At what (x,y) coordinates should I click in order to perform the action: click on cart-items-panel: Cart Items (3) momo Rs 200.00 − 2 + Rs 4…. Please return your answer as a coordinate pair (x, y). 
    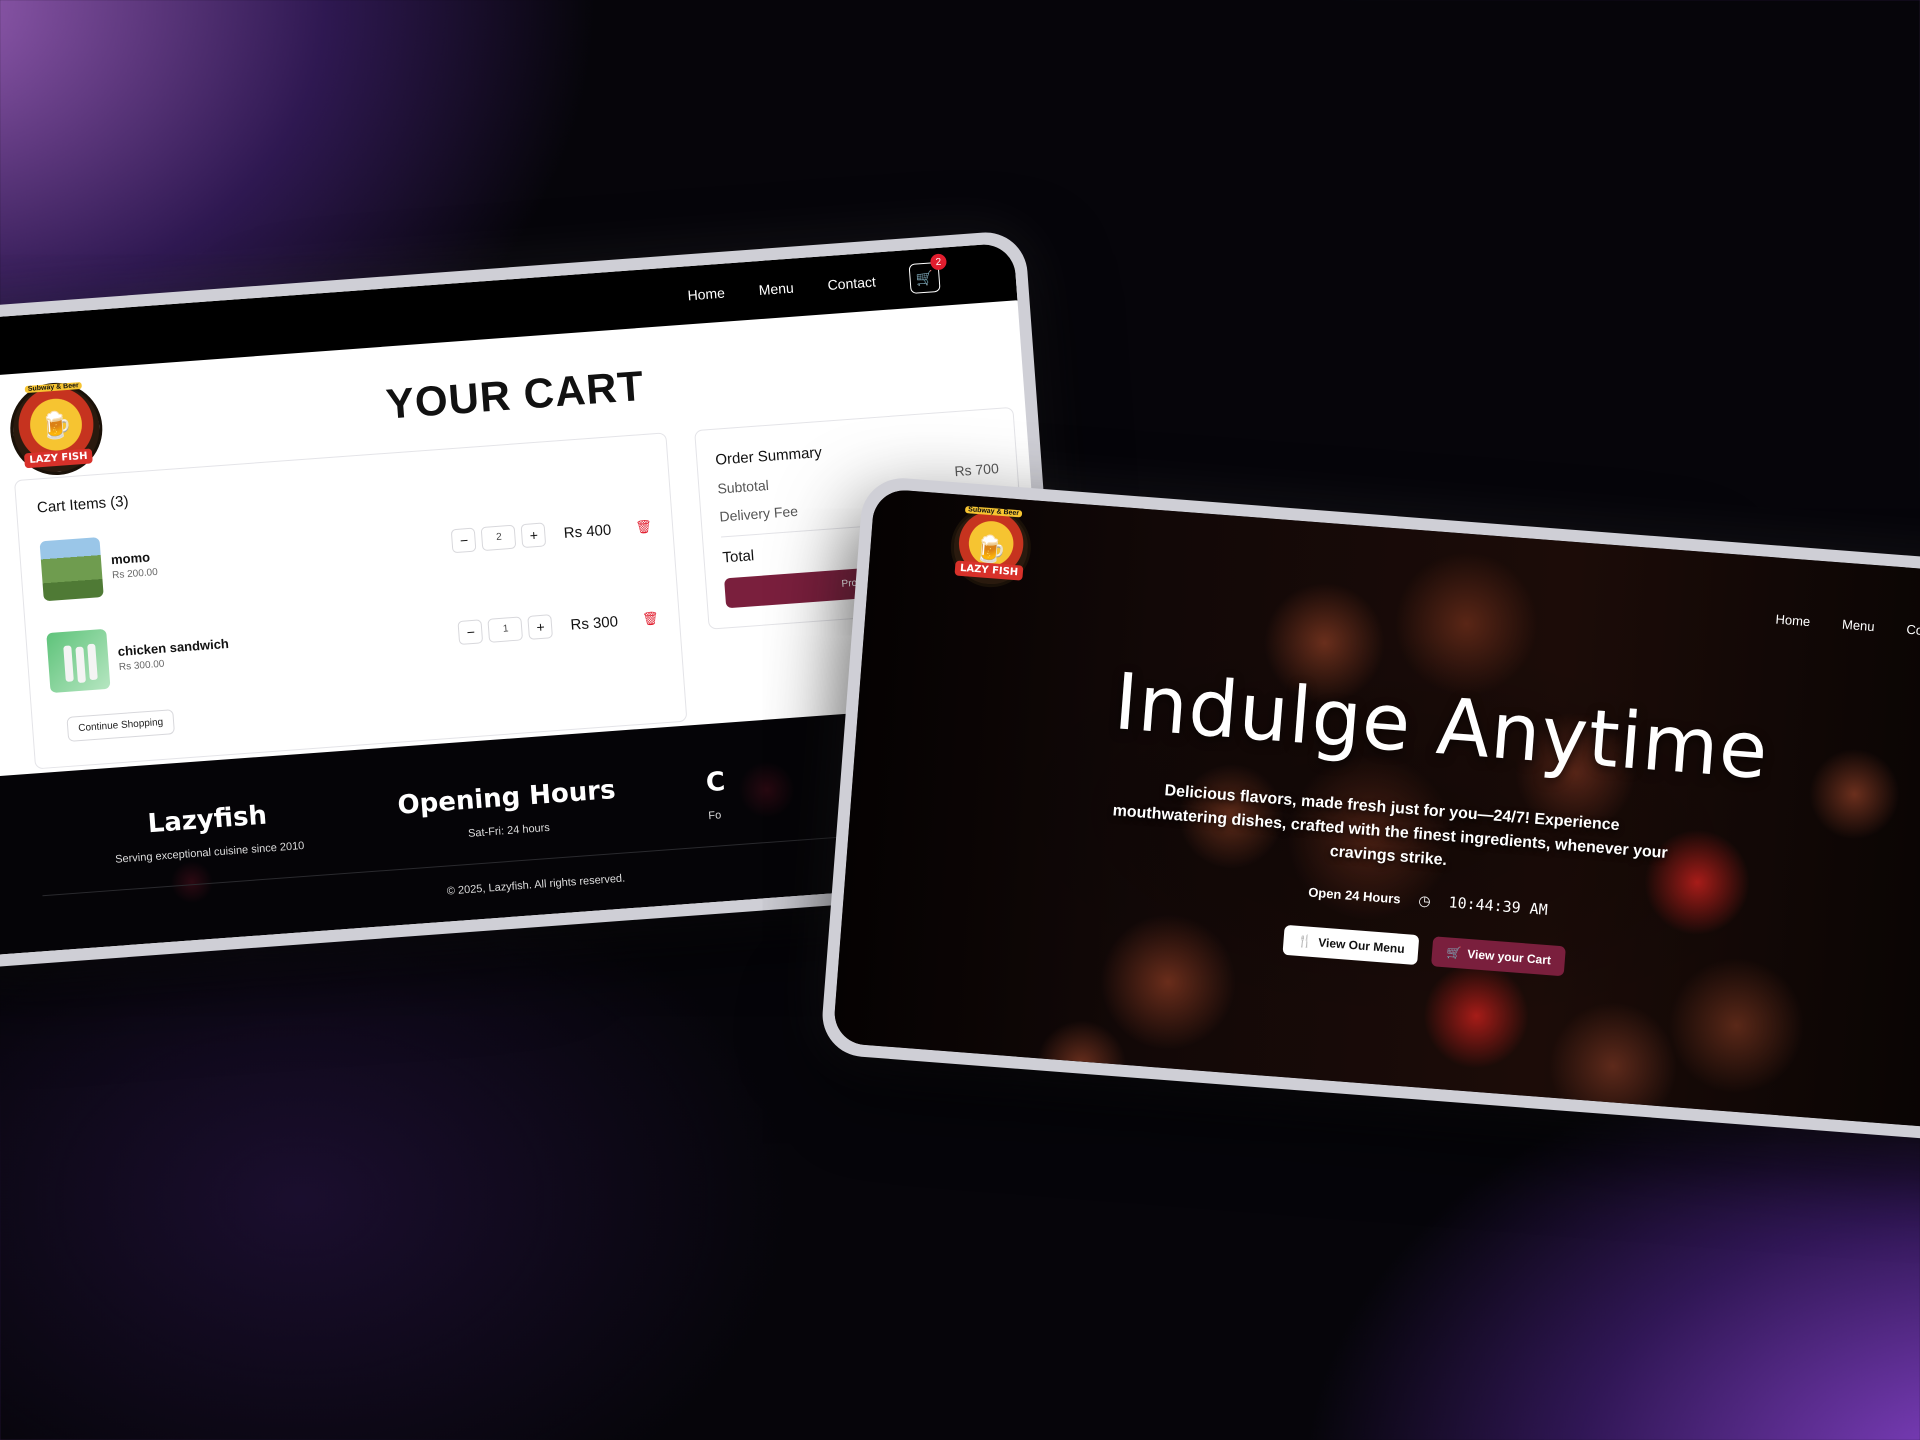
    Looking at the image, I should click on (350, 601).